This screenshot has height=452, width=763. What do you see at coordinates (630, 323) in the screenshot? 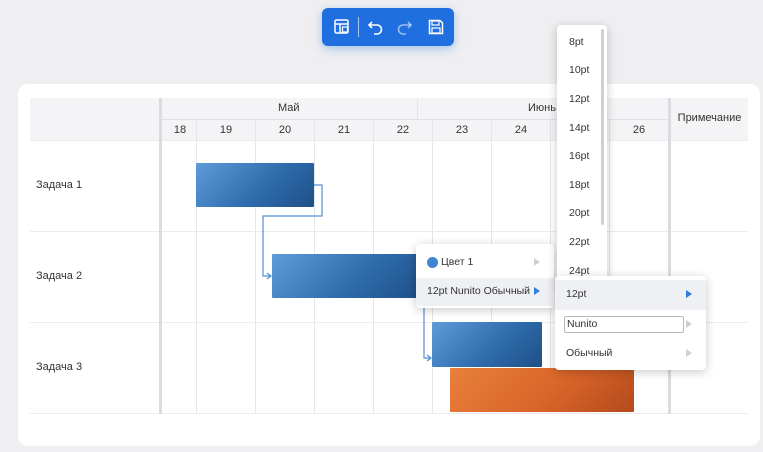
I see `font-submenu: 12pt Nunito Обычный` at bounding box center [630, 323].